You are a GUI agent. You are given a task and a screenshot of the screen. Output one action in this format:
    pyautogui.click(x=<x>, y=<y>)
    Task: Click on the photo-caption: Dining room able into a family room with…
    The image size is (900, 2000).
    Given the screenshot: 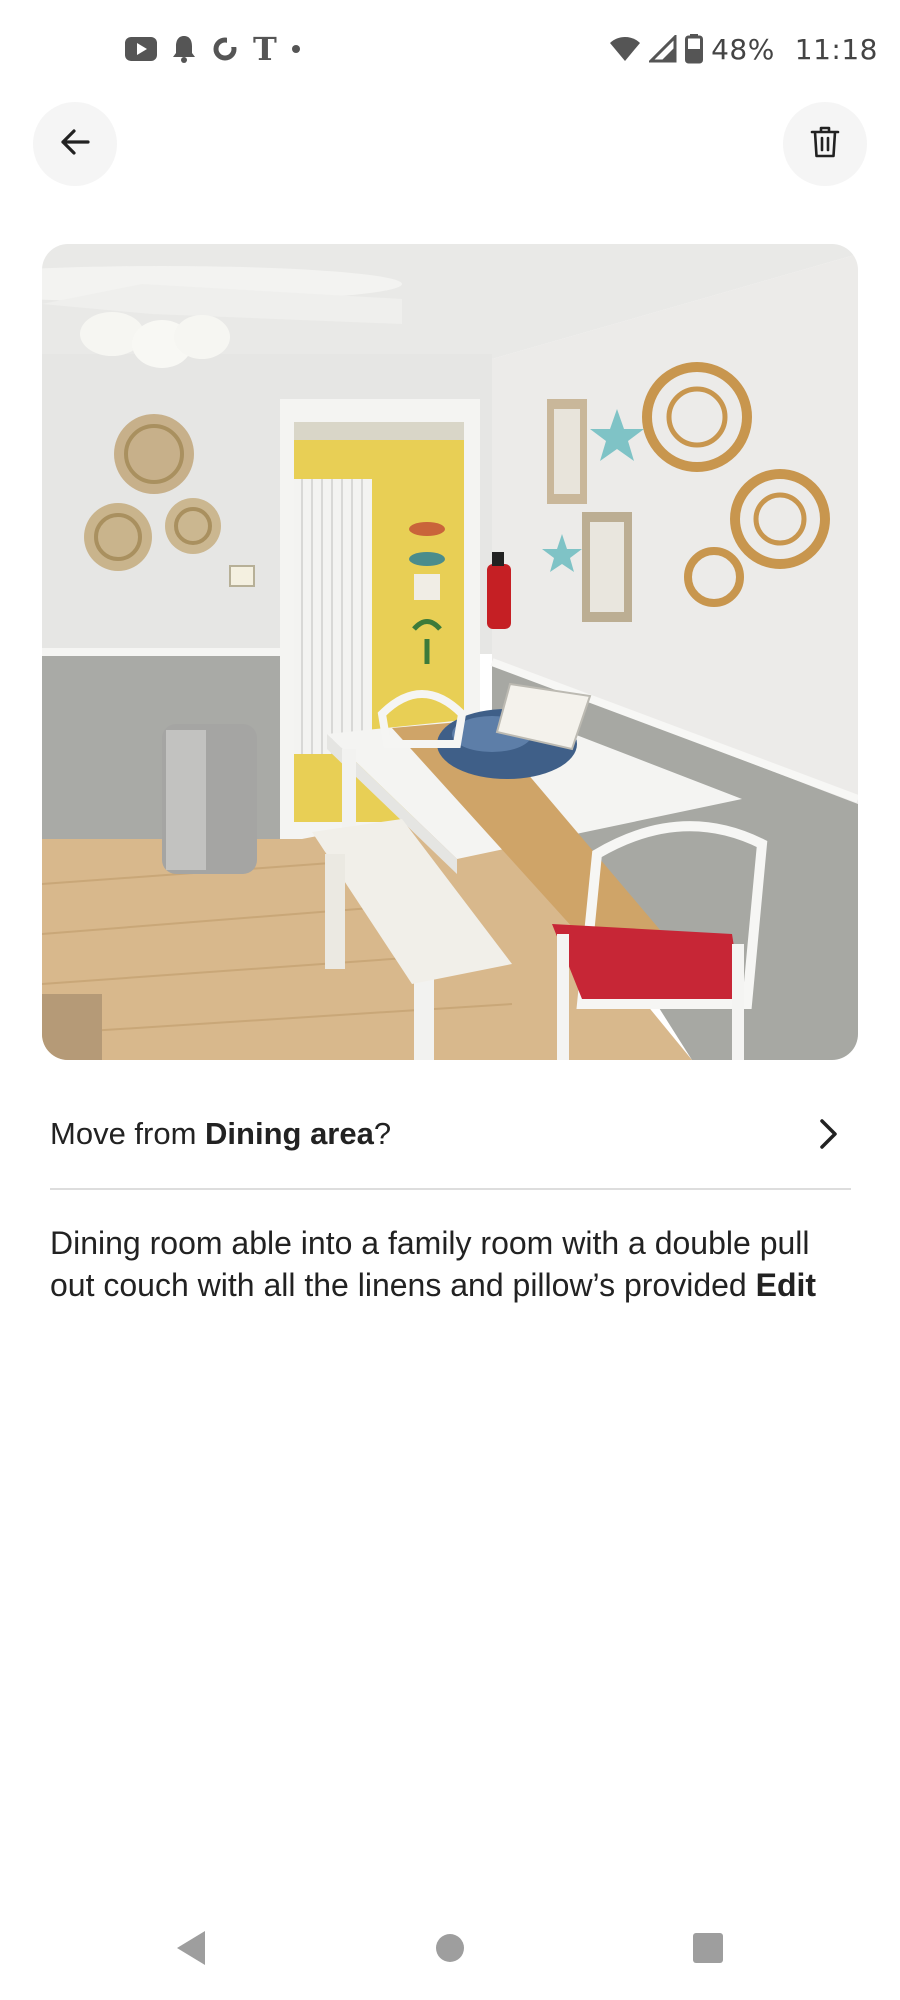 What is the action you would take?
    pyautogui.click(x=450, y=1264)
    